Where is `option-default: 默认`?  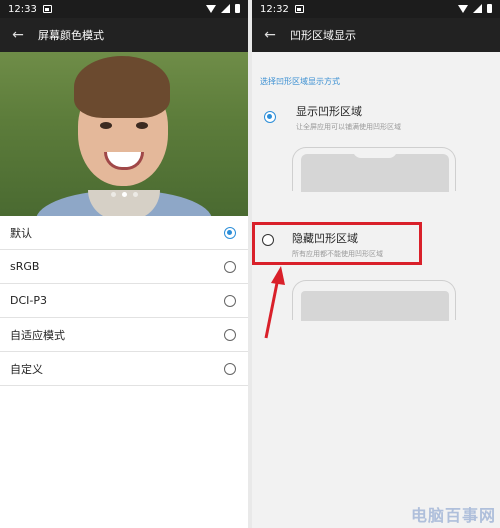
option-default: 默认 is located at coordinates (124, 233).